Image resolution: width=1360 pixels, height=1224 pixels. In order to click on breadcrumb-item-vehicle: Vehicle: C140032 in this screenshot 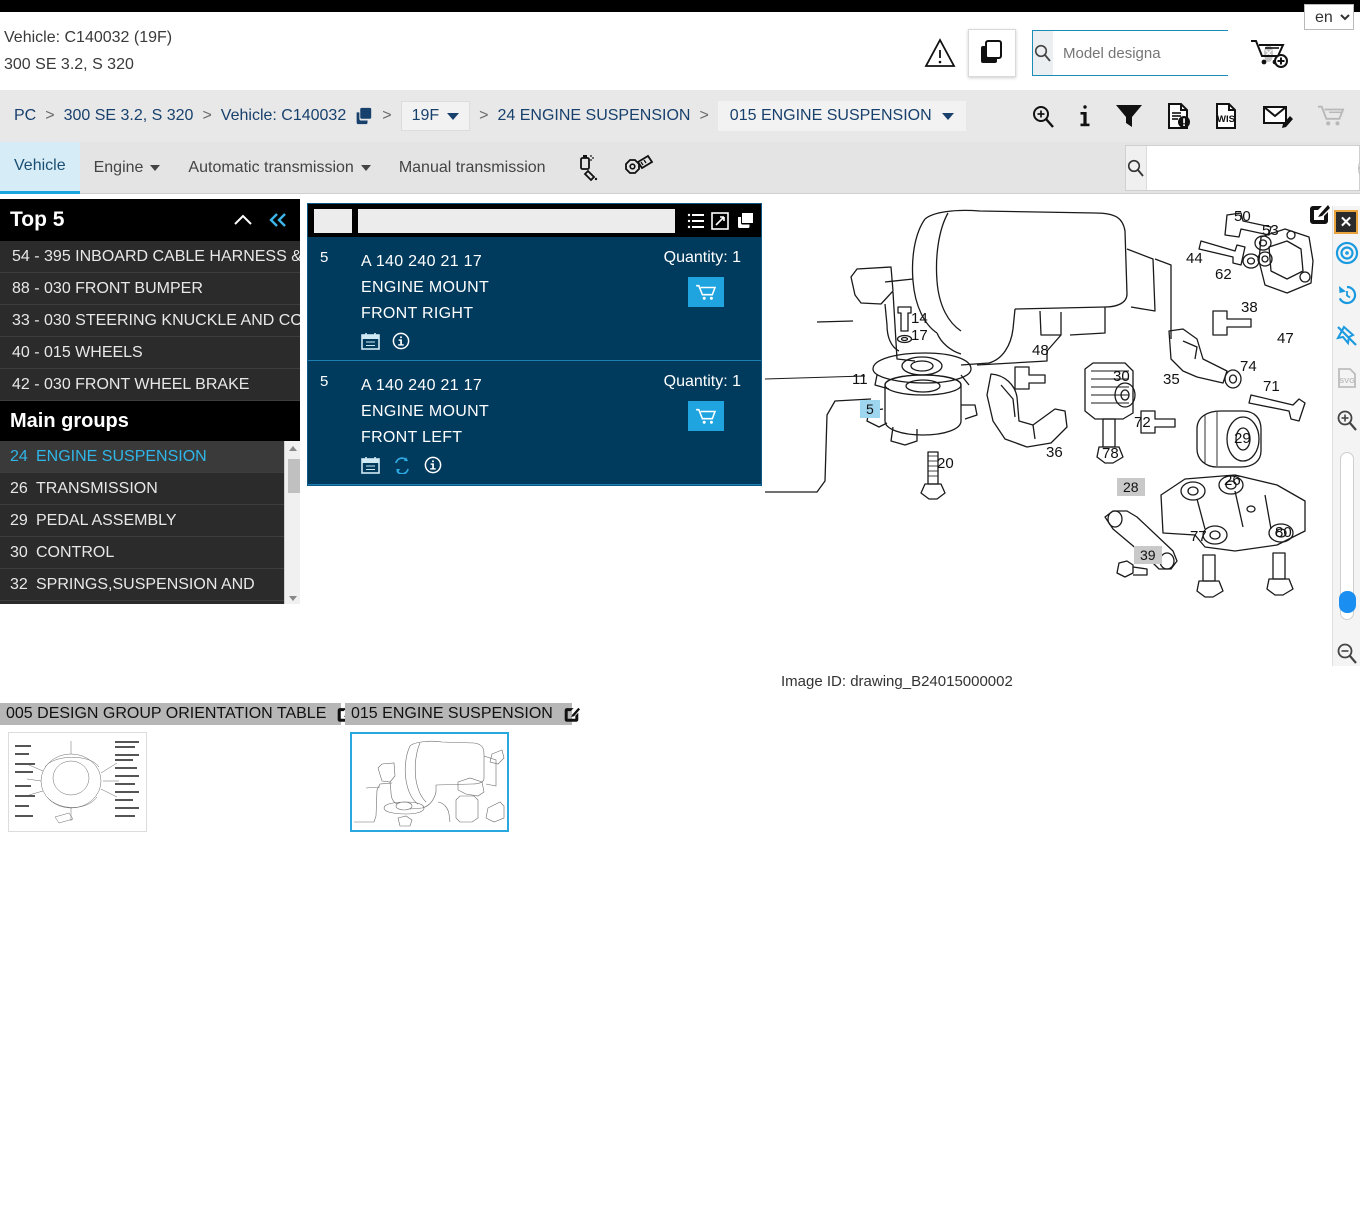, I will do `click(283, 116)`.